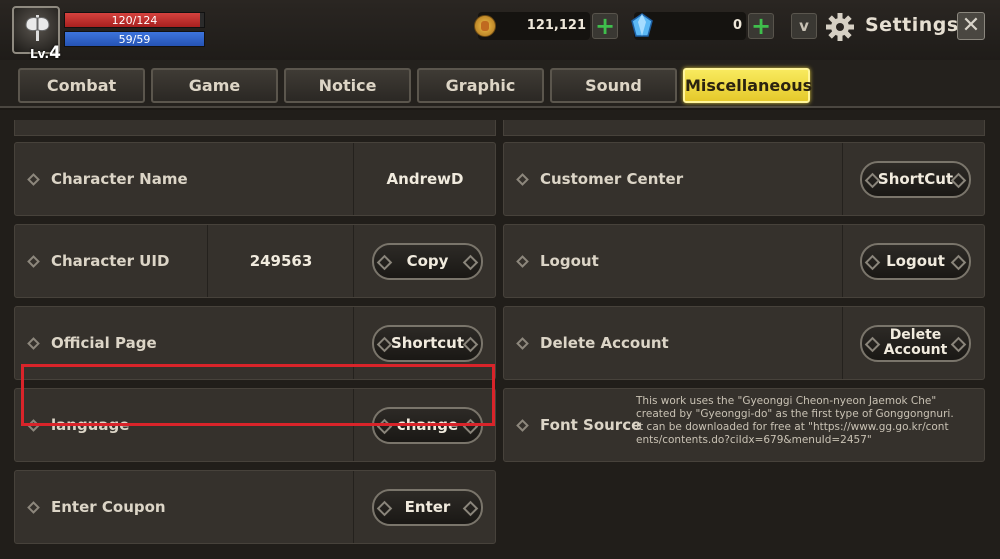 The width and height of the screenshot is (1000, 559). Describe the element at coordinates (427, 343) in the screenshot. I see `official-page-shortcut-button: Shortcut` at that location.